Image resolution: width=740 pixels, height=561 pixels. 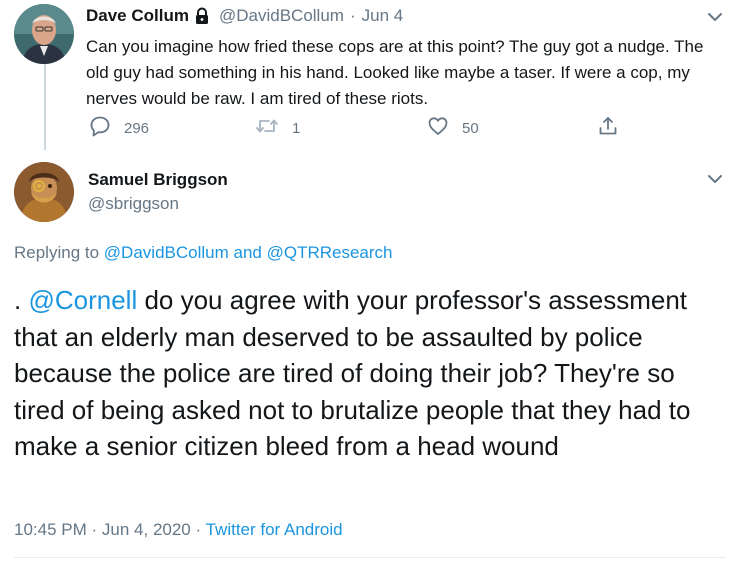 I want to click on heart-icon, so click(x=444, y=128).